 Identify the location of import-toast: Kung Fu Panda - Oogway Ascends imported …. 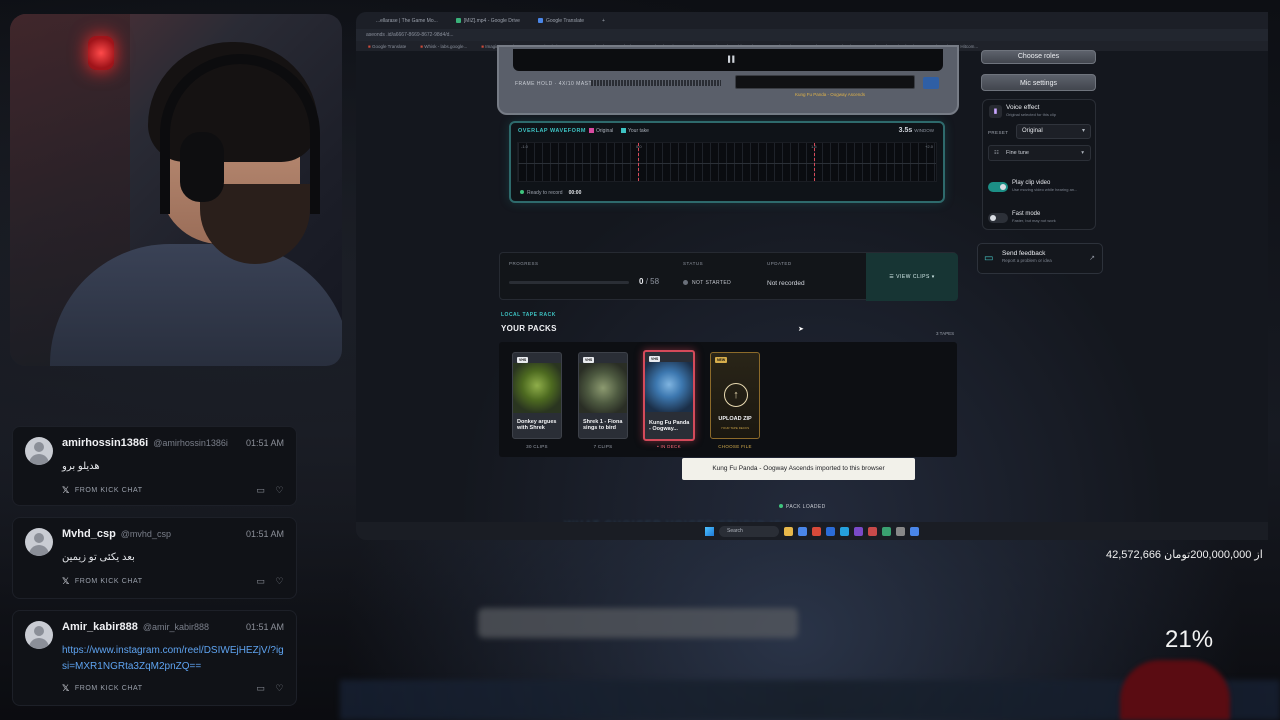
(798, 469).